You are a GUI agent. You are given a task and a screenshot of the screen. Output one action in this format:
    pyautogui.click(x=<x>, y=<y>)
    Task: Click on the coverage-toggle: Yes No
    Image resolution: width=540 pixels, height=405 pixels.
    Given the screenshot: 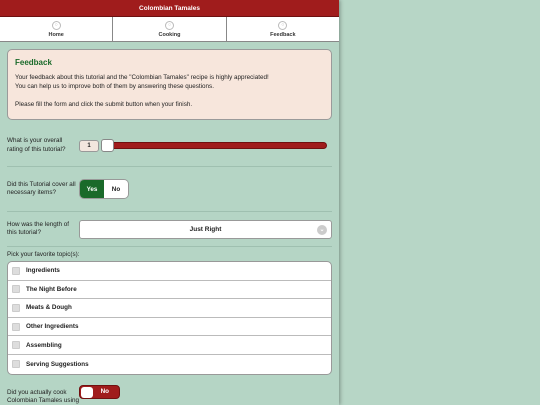 What is the action you would take?
    pyautogui.click(x=104, y=189)
    